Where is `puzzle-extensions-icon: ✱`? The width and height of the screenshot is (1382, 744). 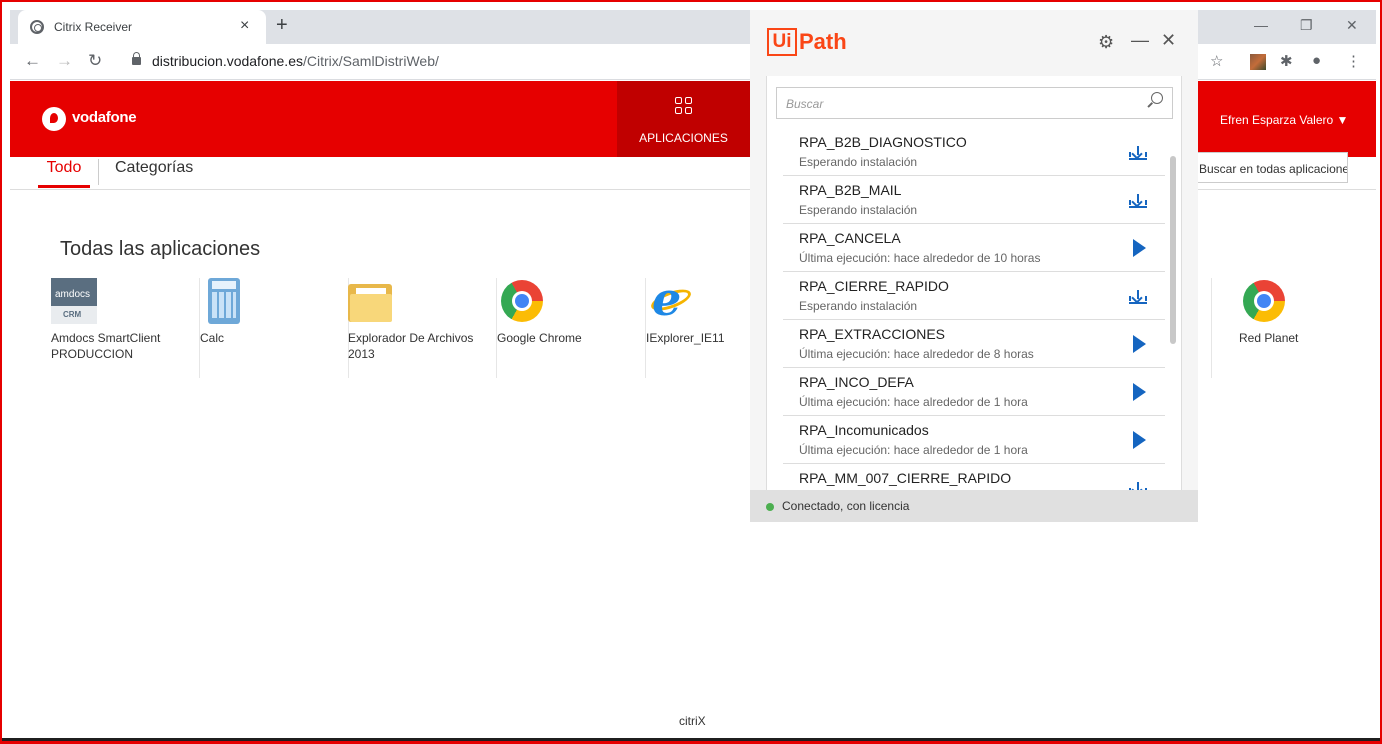
puzzle-extensions-icon: ✱ is located at coordinates (1286, 61).